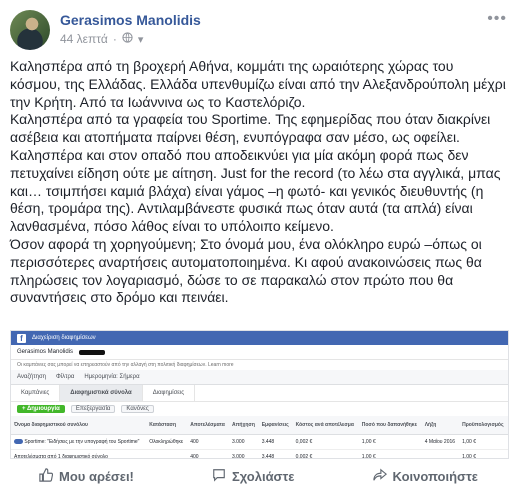  I want to click on more-options-button: •••, so click(497, 19).